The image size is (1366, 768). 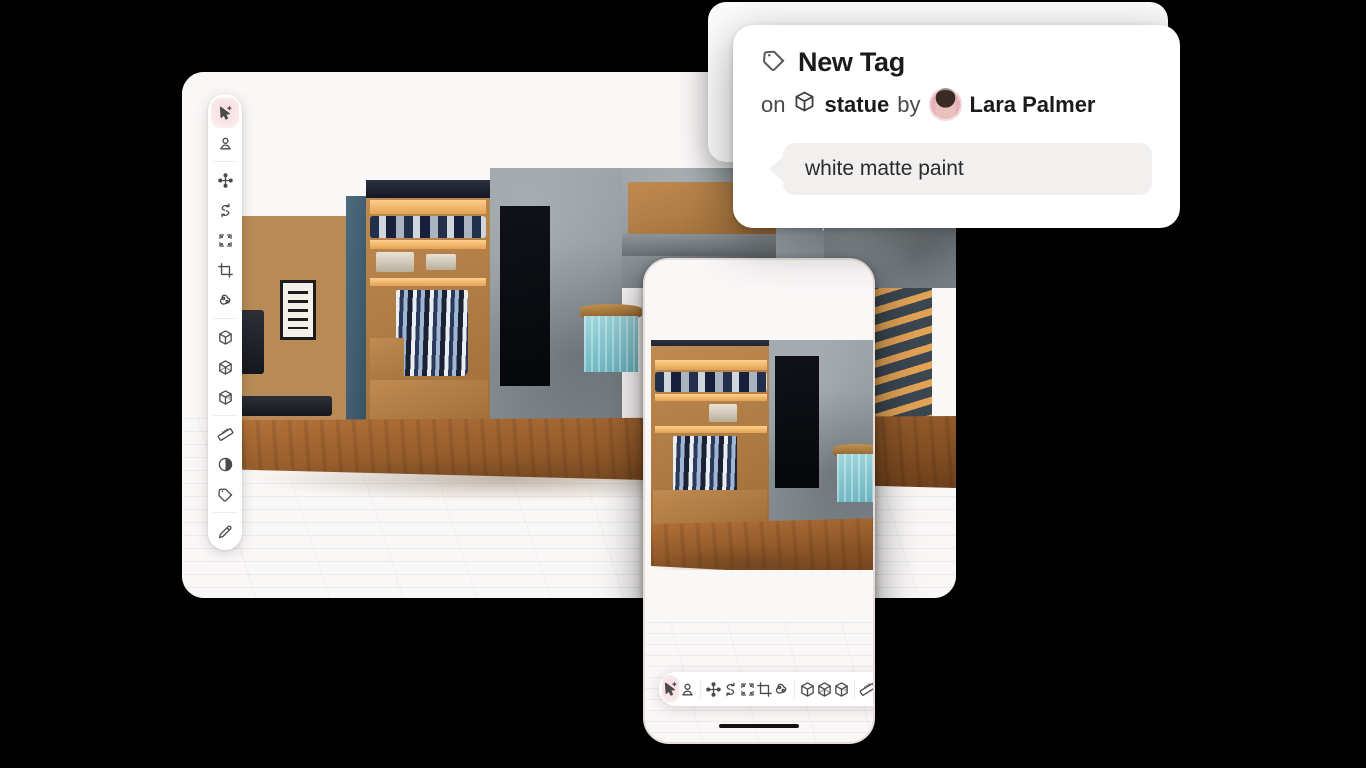 What do you see at coordinates (759, 726) in the screenshot?
I see `home-indicator` at bounding box center [759, 726].